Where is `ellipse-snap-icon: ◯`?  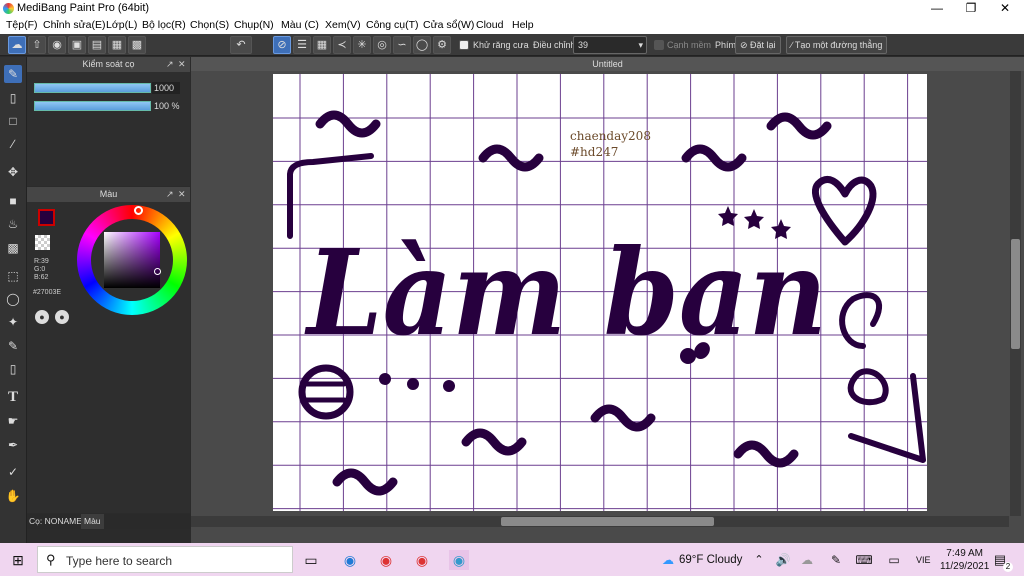
ellipse-snap-icon: ◯ is located at coordinates (422, 45).